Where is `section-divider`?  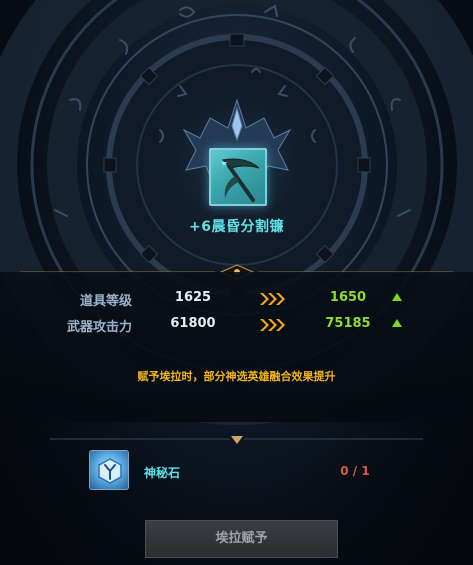
section-divider is located at coordinates (236, 440).